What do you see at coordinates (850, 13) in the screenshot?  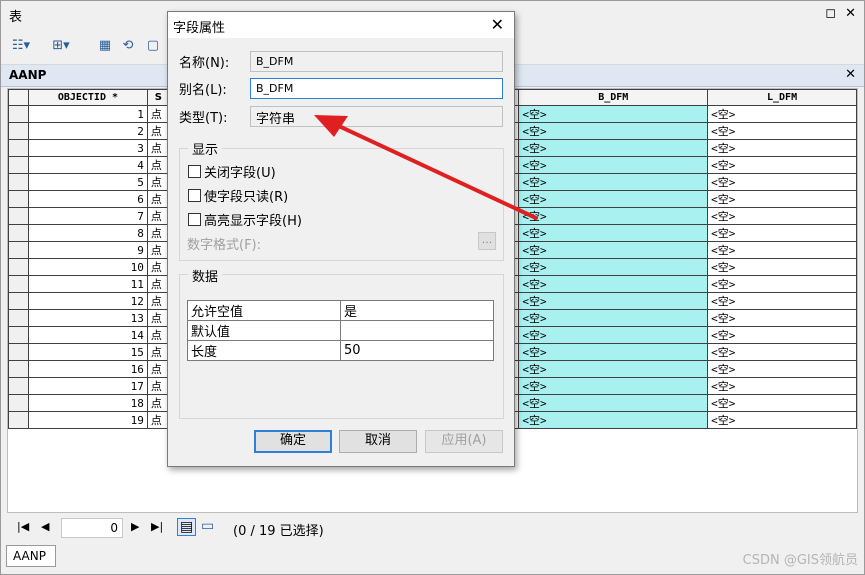 I see `close-icon: ✕` at bounding box center [850, 13].